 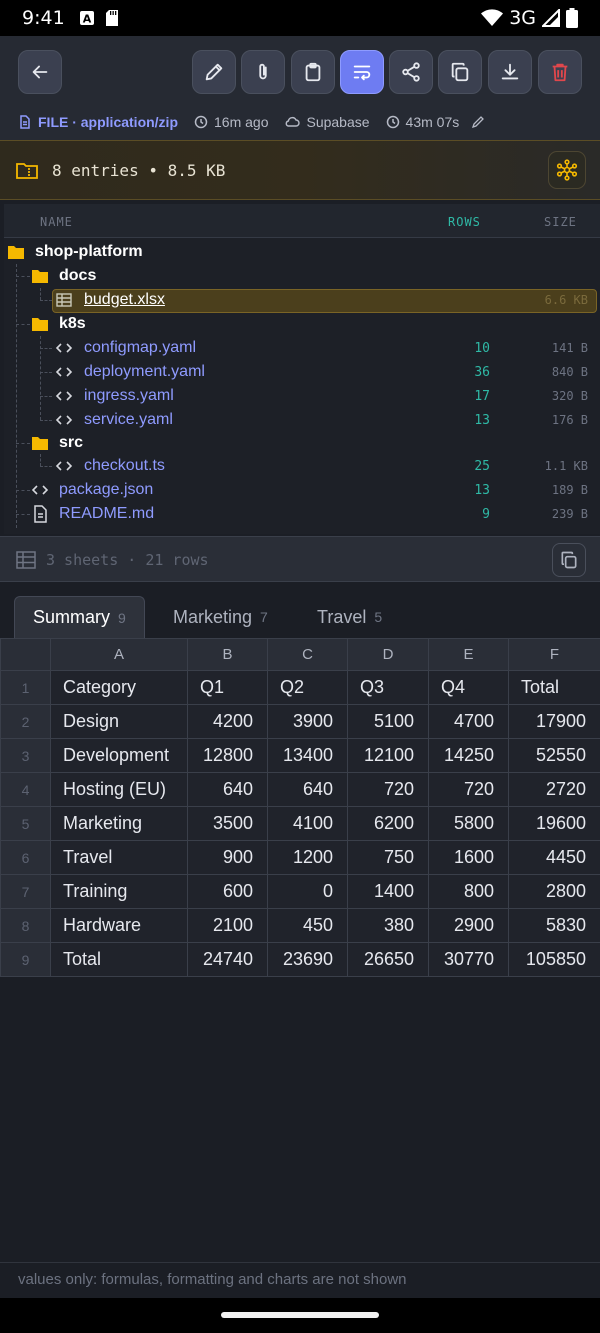 What do you see at coordinates (119, 687) in the screenshot?
I see `cell: Category` at bounding box center [119, 687].